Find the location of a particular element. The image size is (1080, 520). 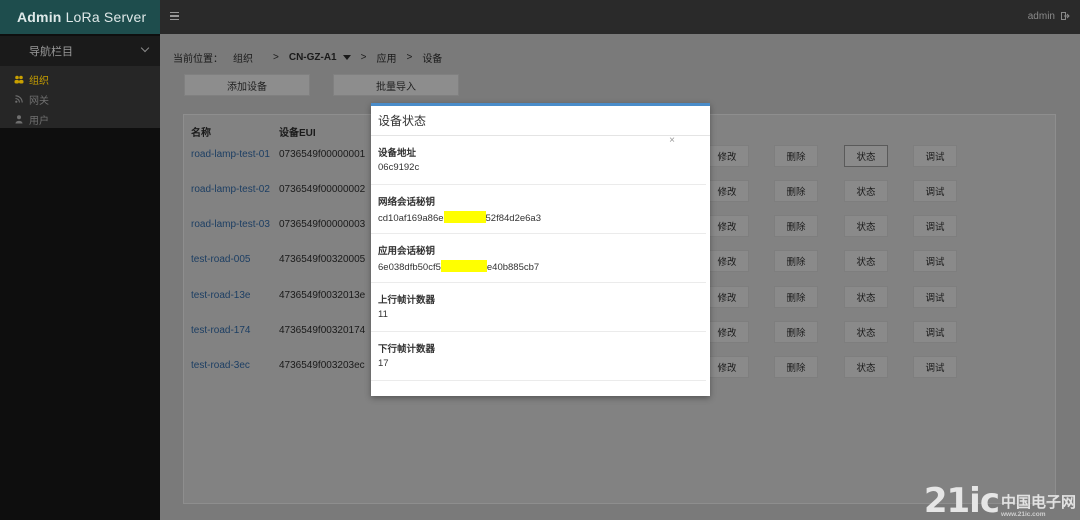

field-value: 17 is located at coordinates (383, 363).